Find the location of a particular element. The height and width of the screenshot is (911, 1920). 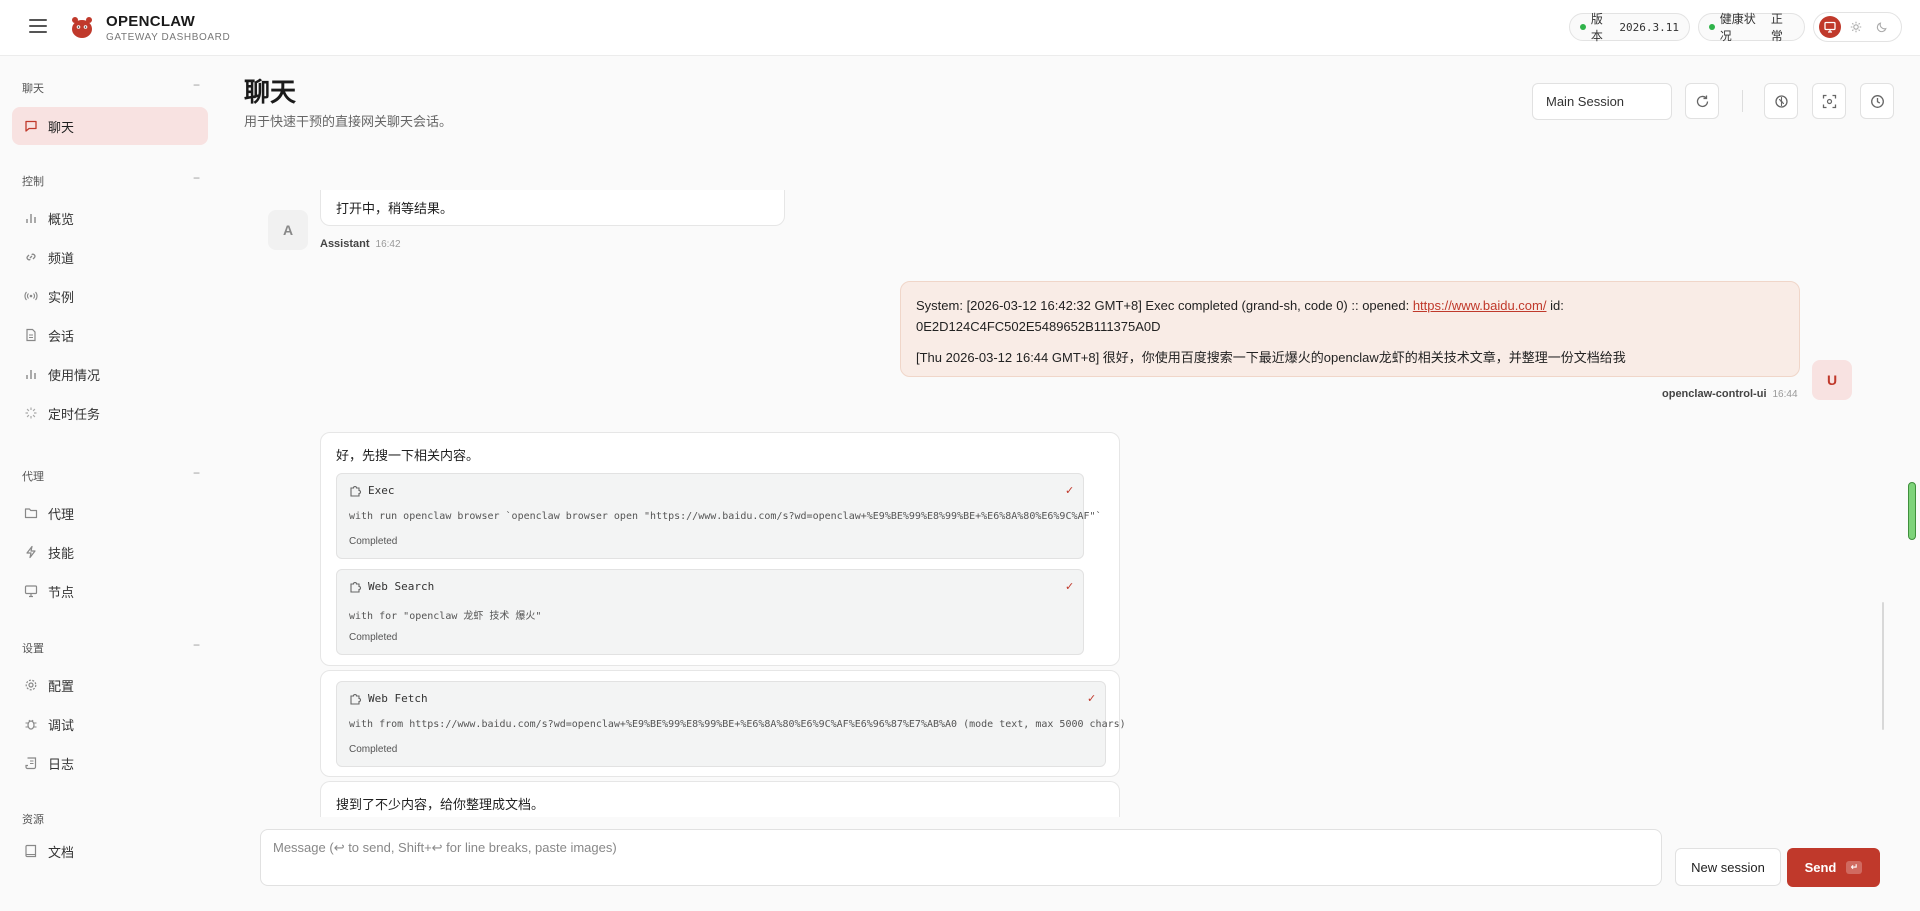

message-text: 搜到了不少内容，给你整理成文档。 is located at coordinates (440, 804).